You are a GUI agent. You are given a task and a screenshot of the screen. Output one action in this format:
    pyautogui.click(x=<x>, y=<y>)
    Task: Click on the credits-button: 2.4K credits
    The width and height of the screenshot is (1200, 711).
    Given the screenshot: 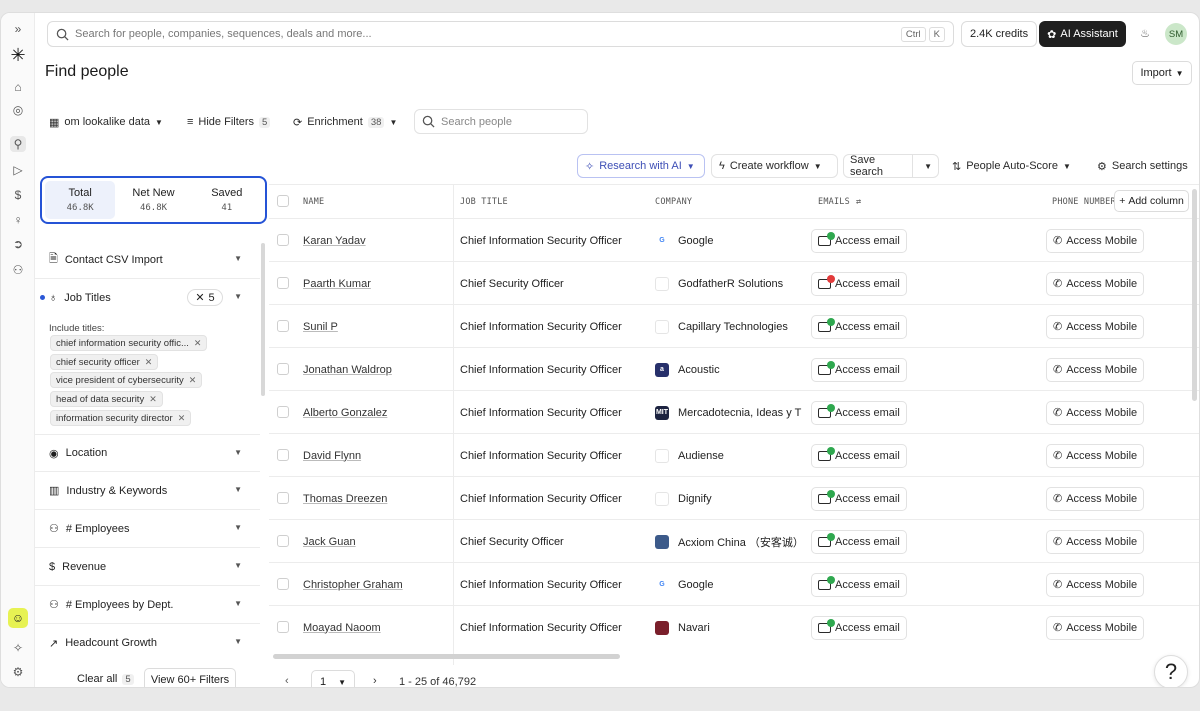 What is the action you would take?
    pyautogui.click(x=999, y=34)
    